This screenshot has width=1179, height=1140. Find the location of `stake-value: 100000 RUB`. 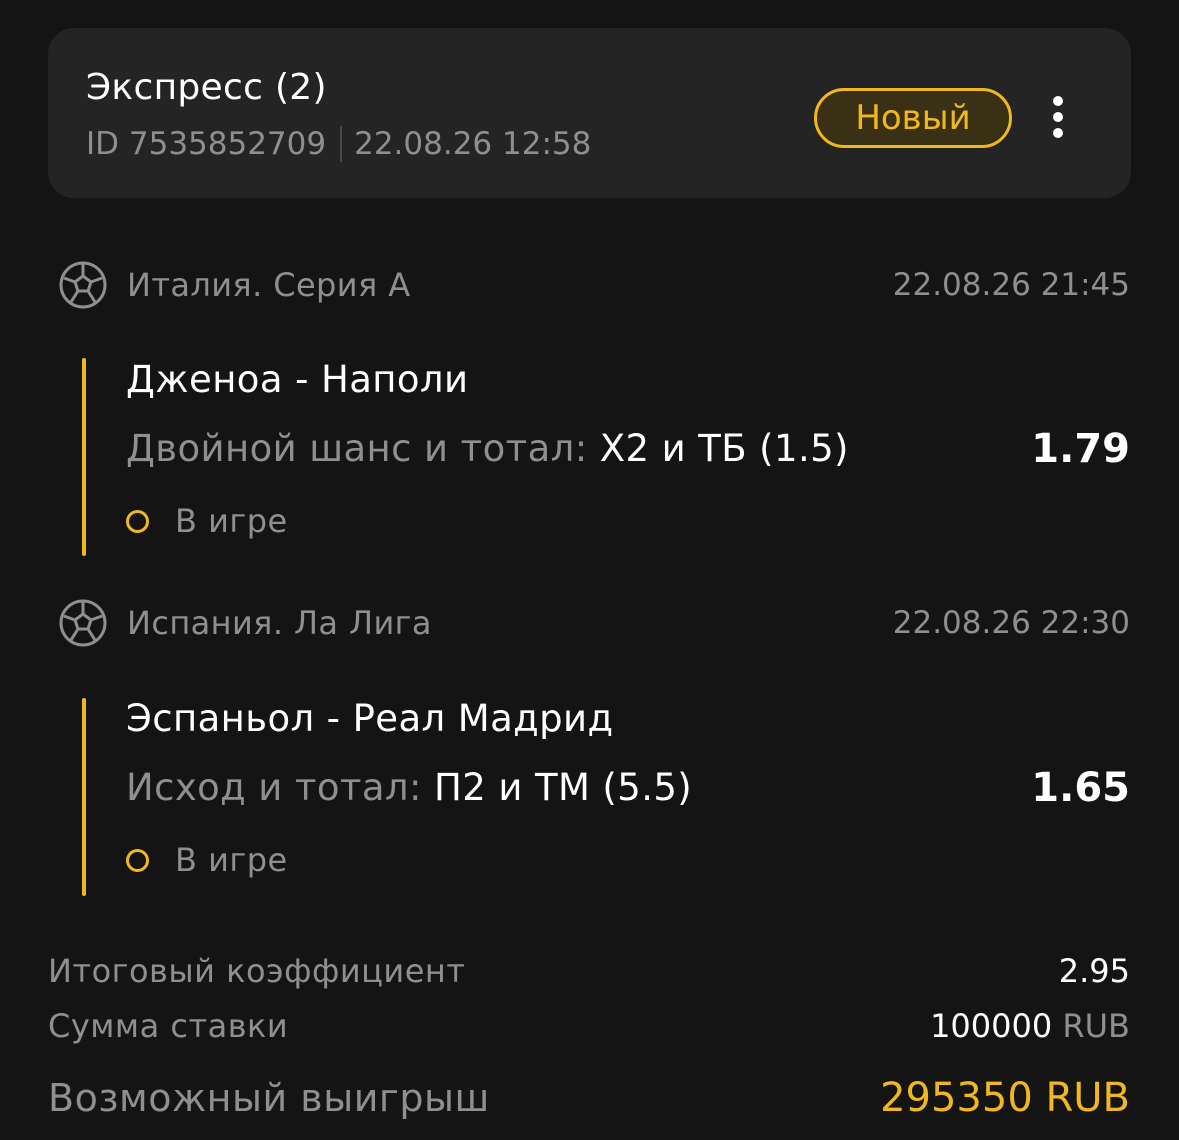

stake-value: 100000 RUB is located at coordinates (1030, 1026).